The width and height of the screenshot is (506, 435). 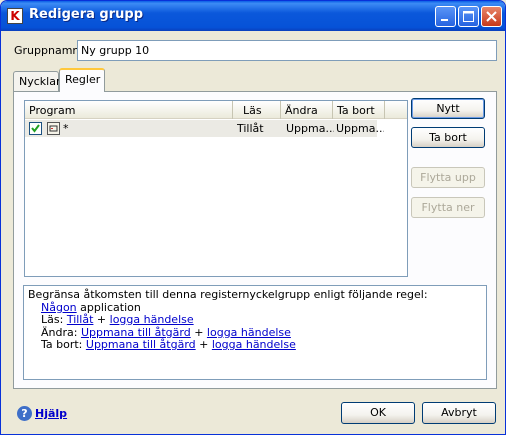 I want to click on column-header-ta-bort: Ta bort, so click(x=359, y=110).